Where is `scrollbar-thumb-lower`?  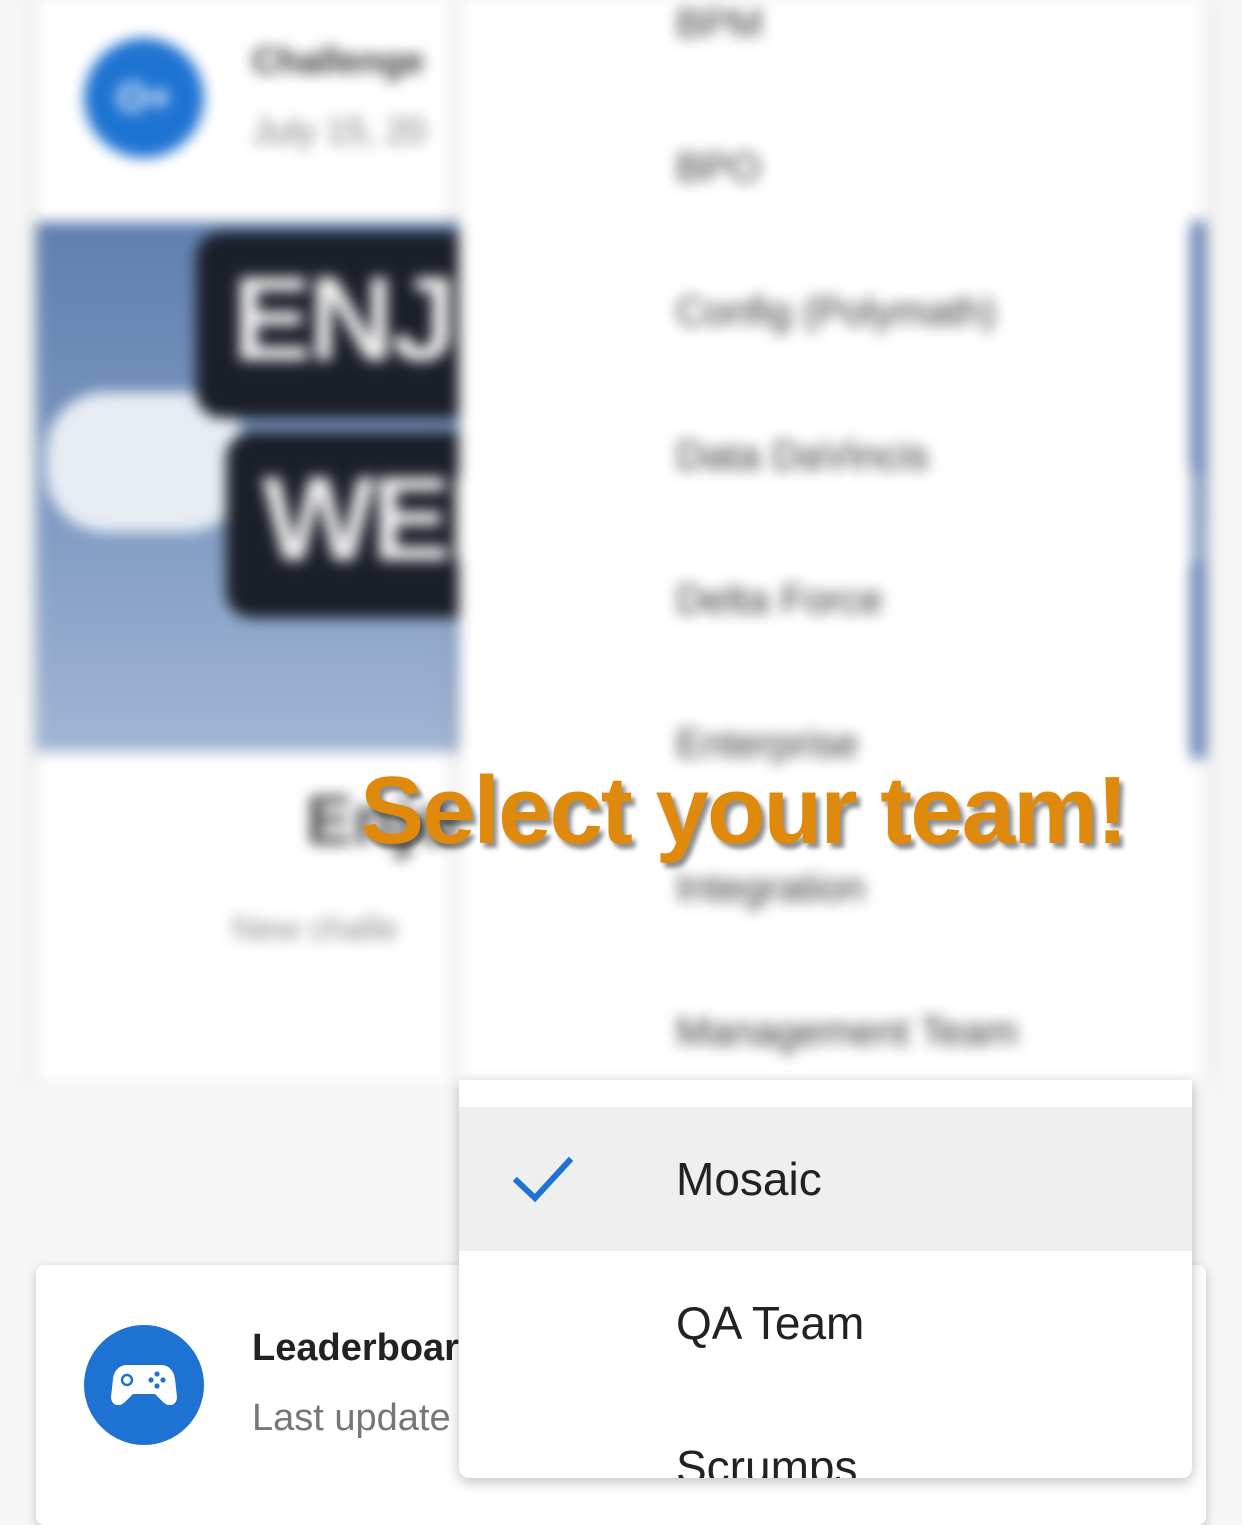
scrollbar-thumb-lower is located at coordinates (1198, 660).